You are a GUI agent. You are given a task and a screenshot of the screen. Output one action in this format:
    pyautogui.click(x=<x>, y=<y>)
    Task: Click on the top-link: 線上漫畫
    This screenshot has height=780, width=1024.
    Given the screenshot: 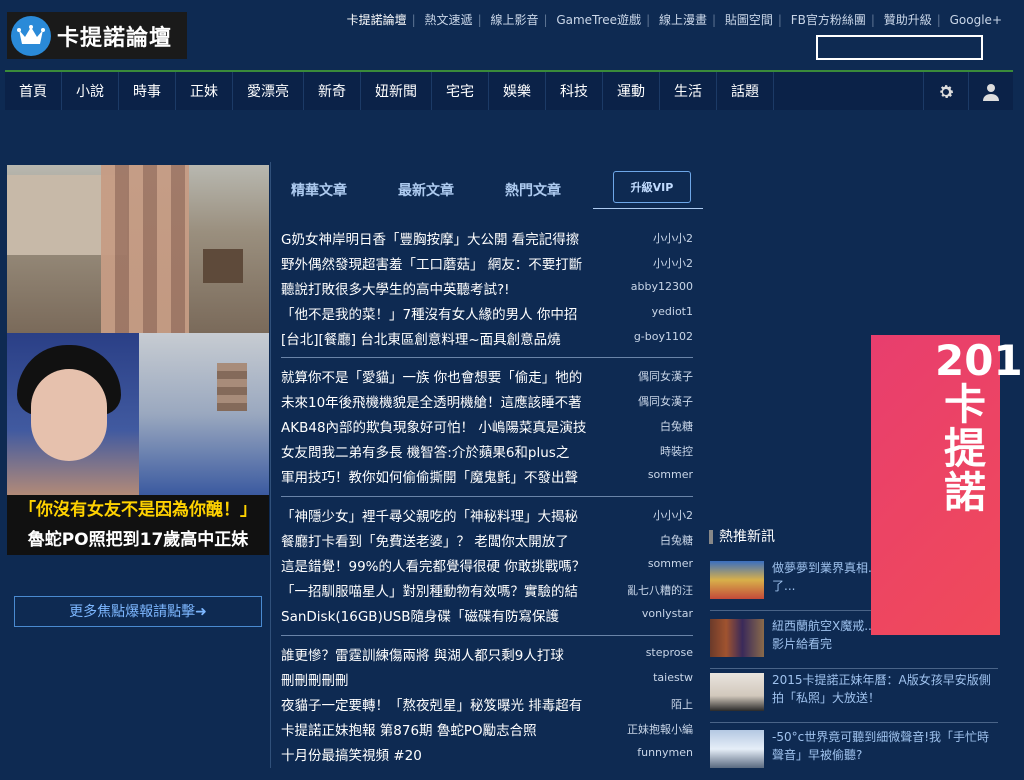 What is the action you would take?
    pyautogui.click(x=683, y=20)
    